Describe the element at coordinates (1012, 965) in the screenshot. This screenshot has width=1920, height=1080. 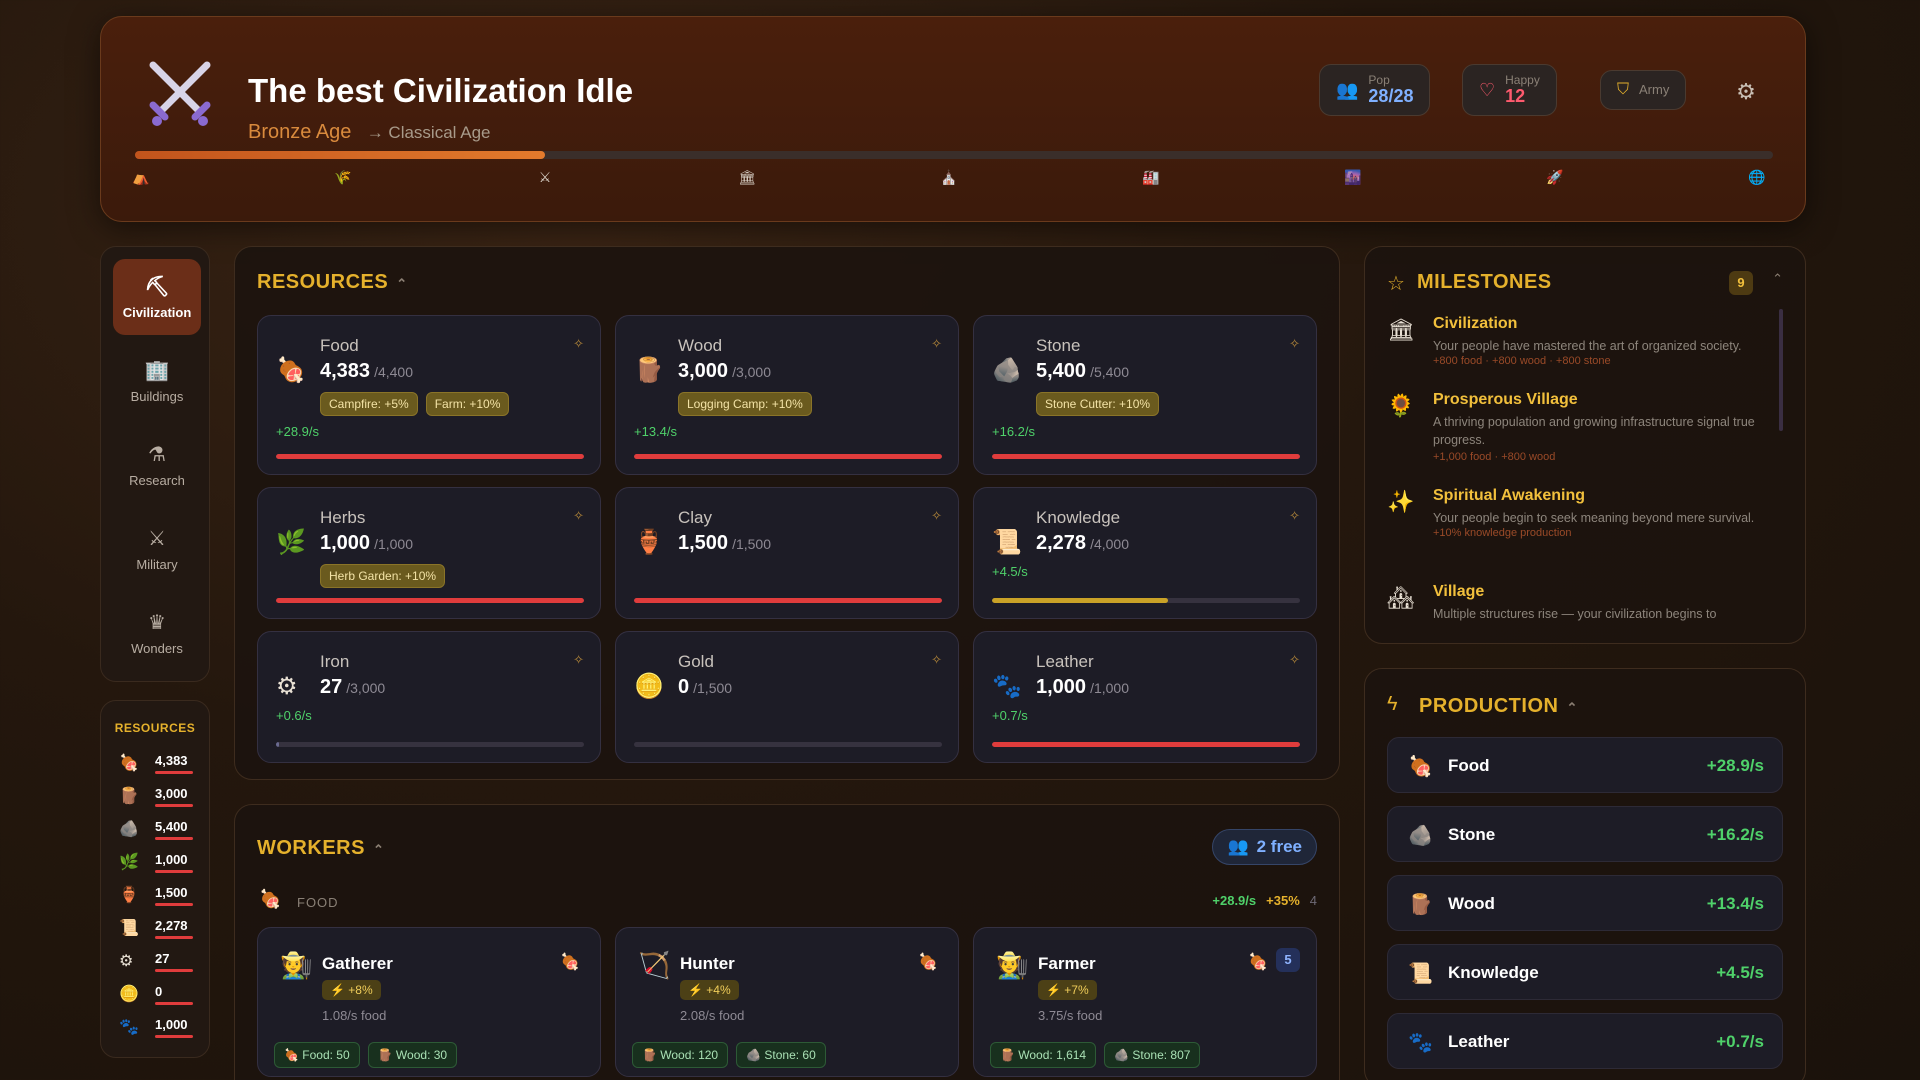
I see `farmer-icon: 🧑‍🌾` at that location.